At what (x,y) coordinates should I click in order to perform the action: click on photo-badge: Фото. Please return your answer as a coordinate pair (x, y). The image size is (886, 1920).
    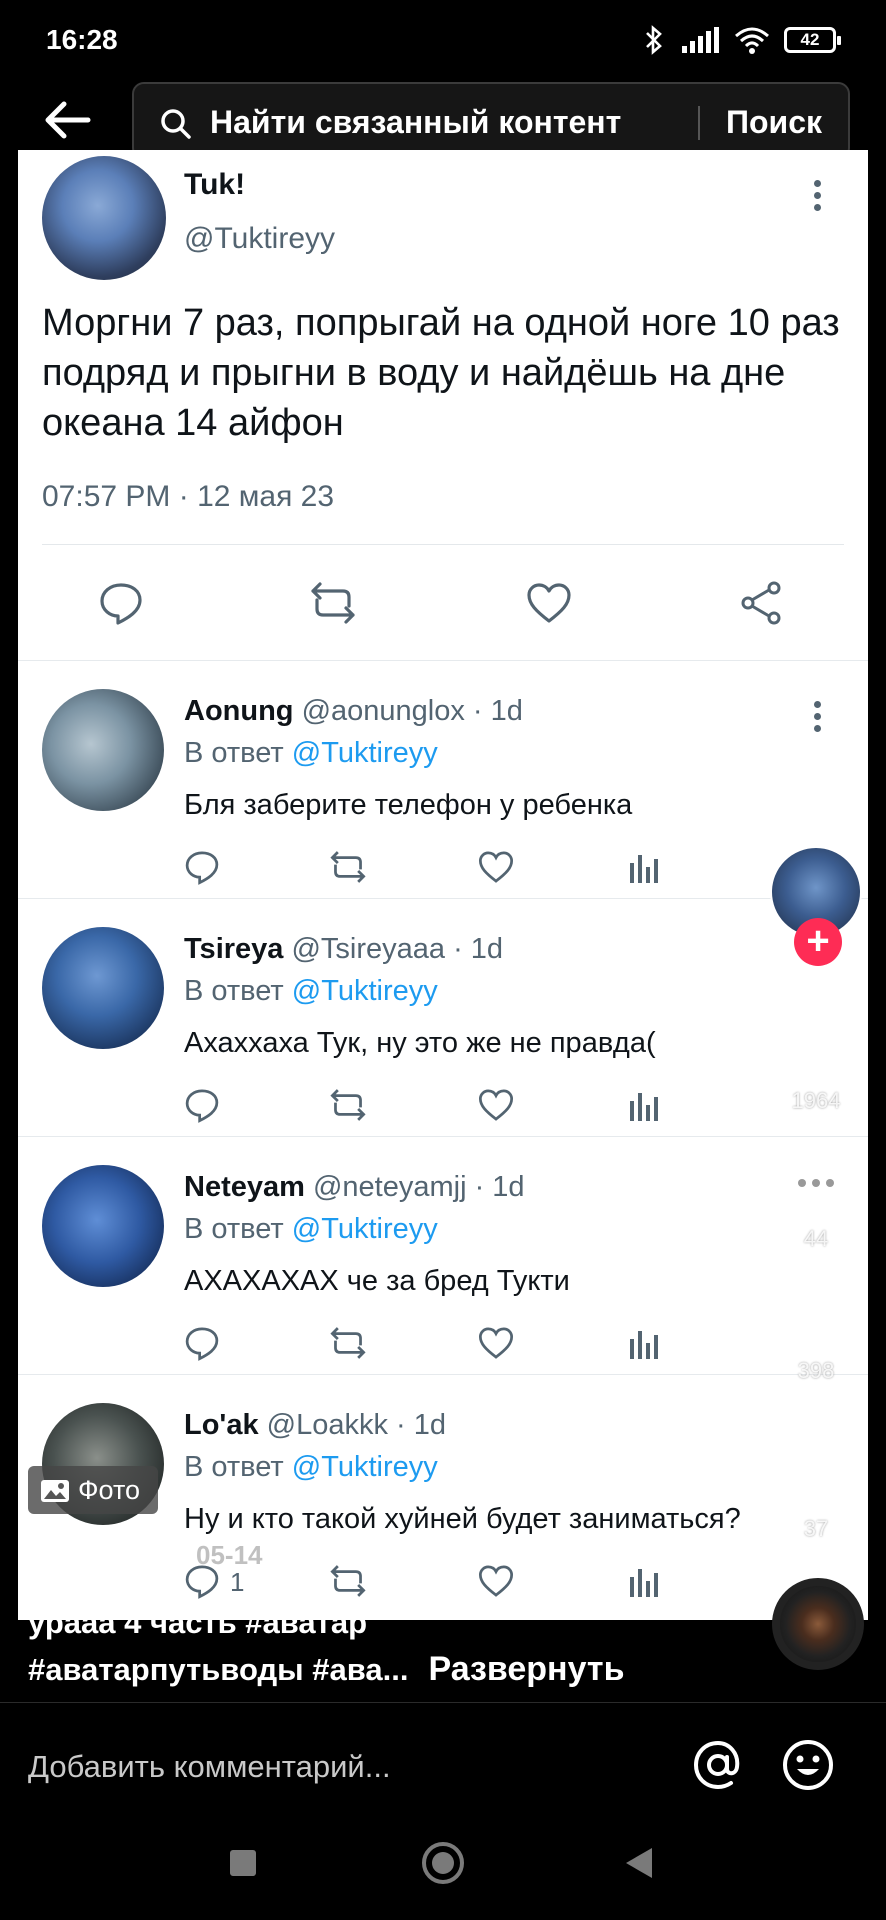
    Looking at the image, I should click on (93, 1490).